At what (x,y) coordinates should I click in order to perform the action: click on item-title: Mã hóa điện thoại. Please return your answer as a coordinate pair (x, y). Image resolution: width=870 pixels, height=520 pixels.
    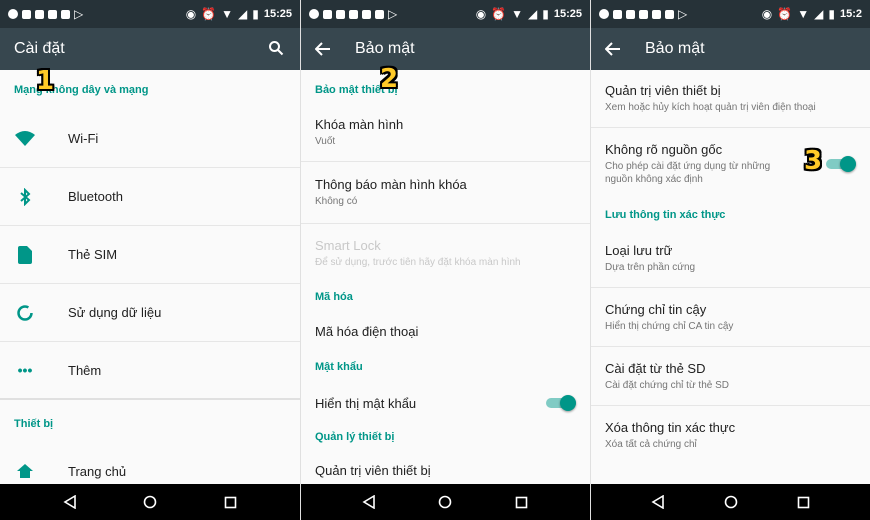
    Looking at the image, I should click on (367, 331).